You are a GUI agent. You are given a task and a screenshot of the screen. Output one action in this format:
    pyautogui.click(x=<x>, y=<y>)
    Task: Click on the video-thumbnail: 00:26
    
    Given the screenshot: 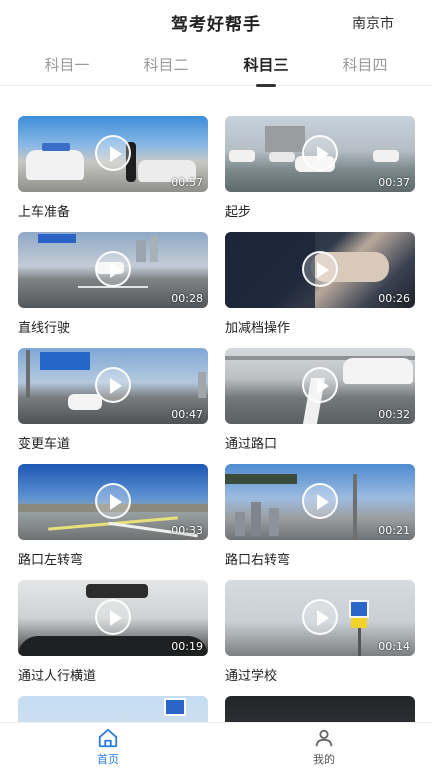 What is the action you would take?
    pyautogui.click(x=320, y=270)
    